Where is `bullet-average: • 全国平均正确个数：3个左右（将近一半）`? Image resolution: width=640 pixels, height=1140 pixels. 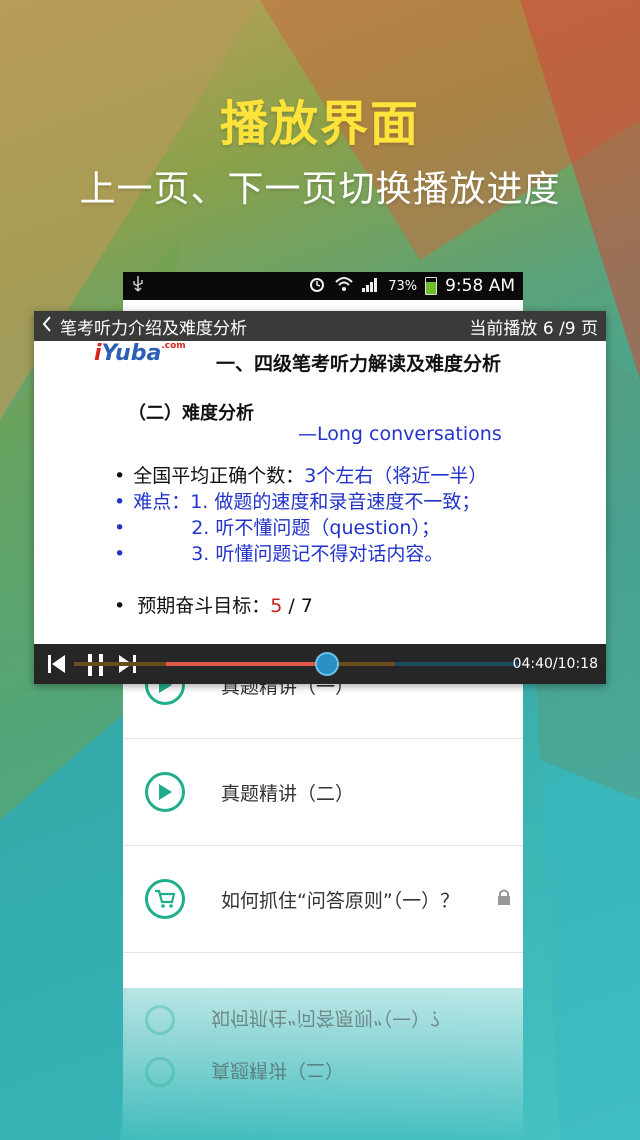
bullet-average: • 全国平均正确个数：3个左右（将近一半） is located at coordinates (301, 476).